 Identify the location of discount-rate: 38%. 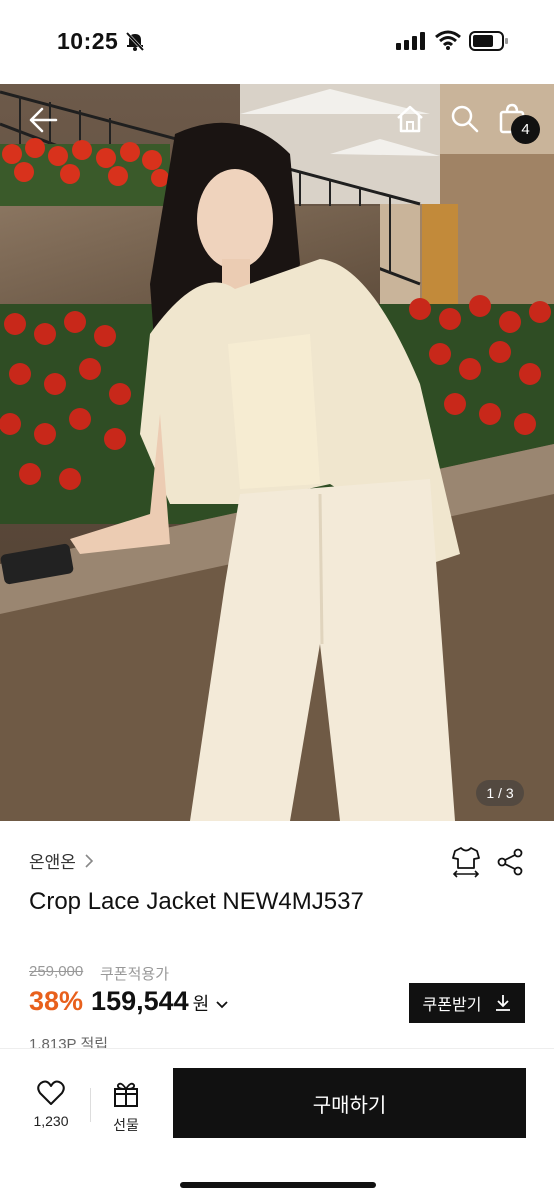
(56, 1001).